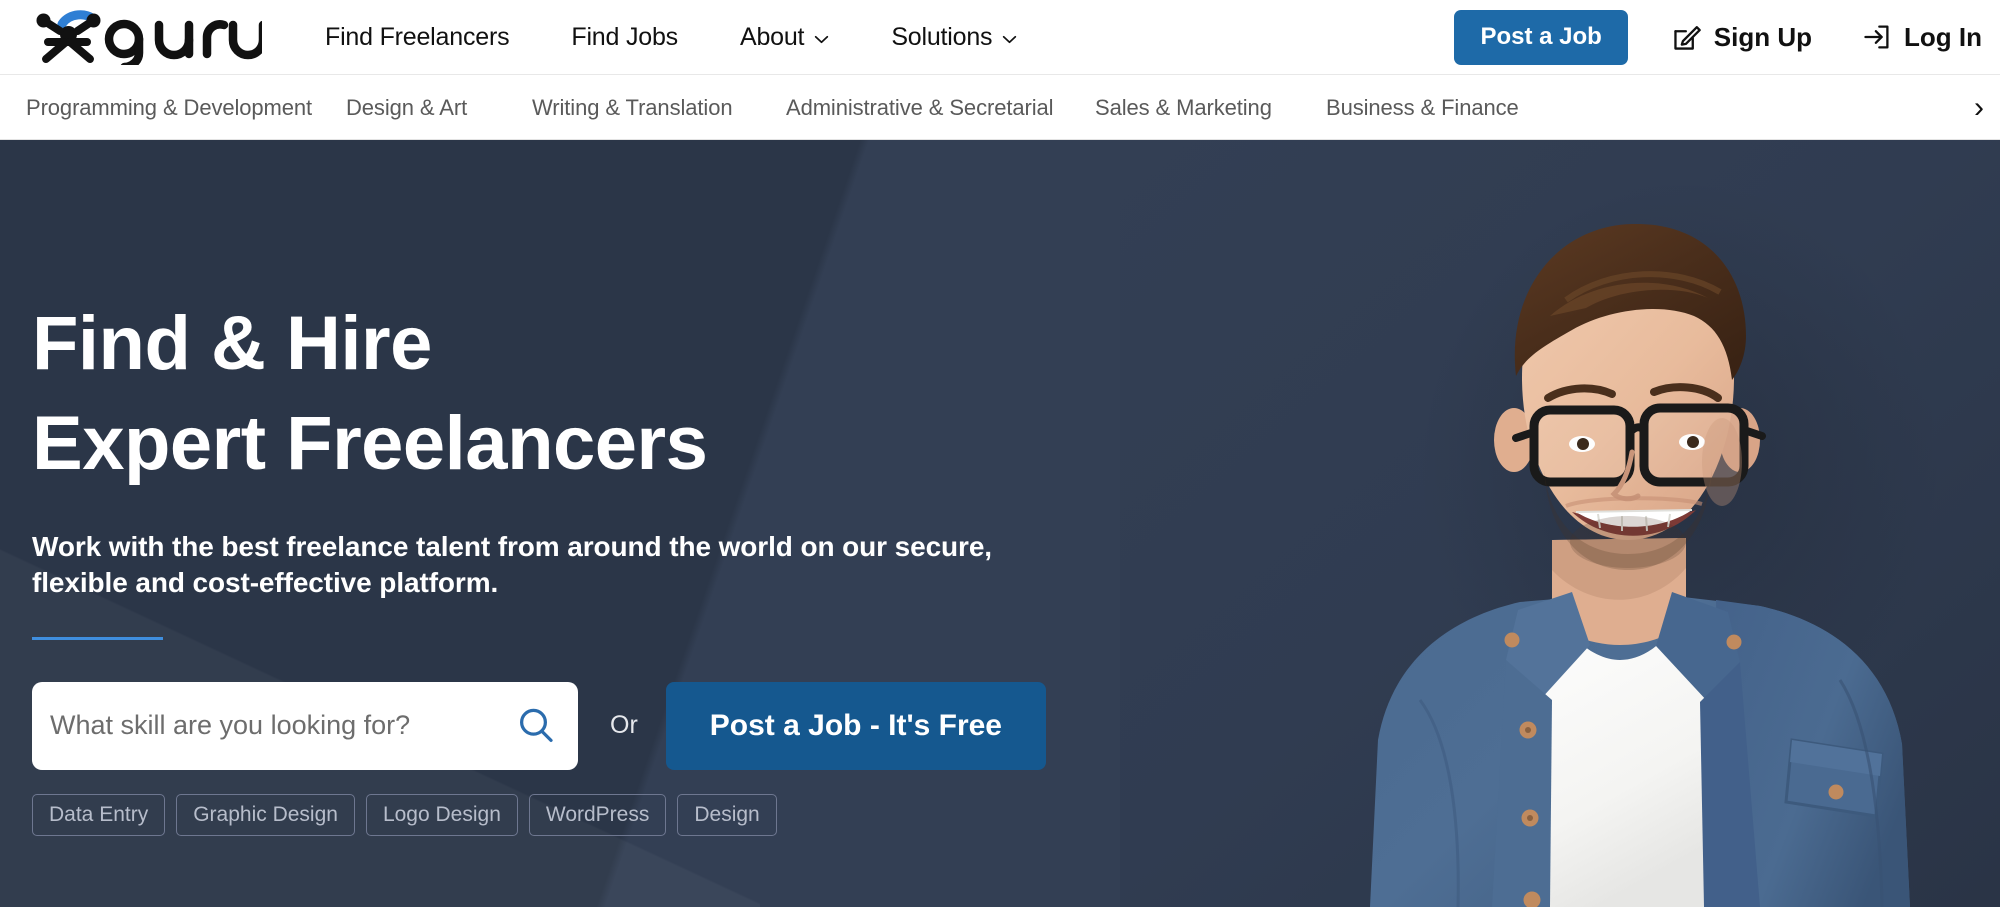  What do you see at coordinates (772, 36) in the screenshot?
I see `nav-link-label: About` at bounding box center [772, 36].